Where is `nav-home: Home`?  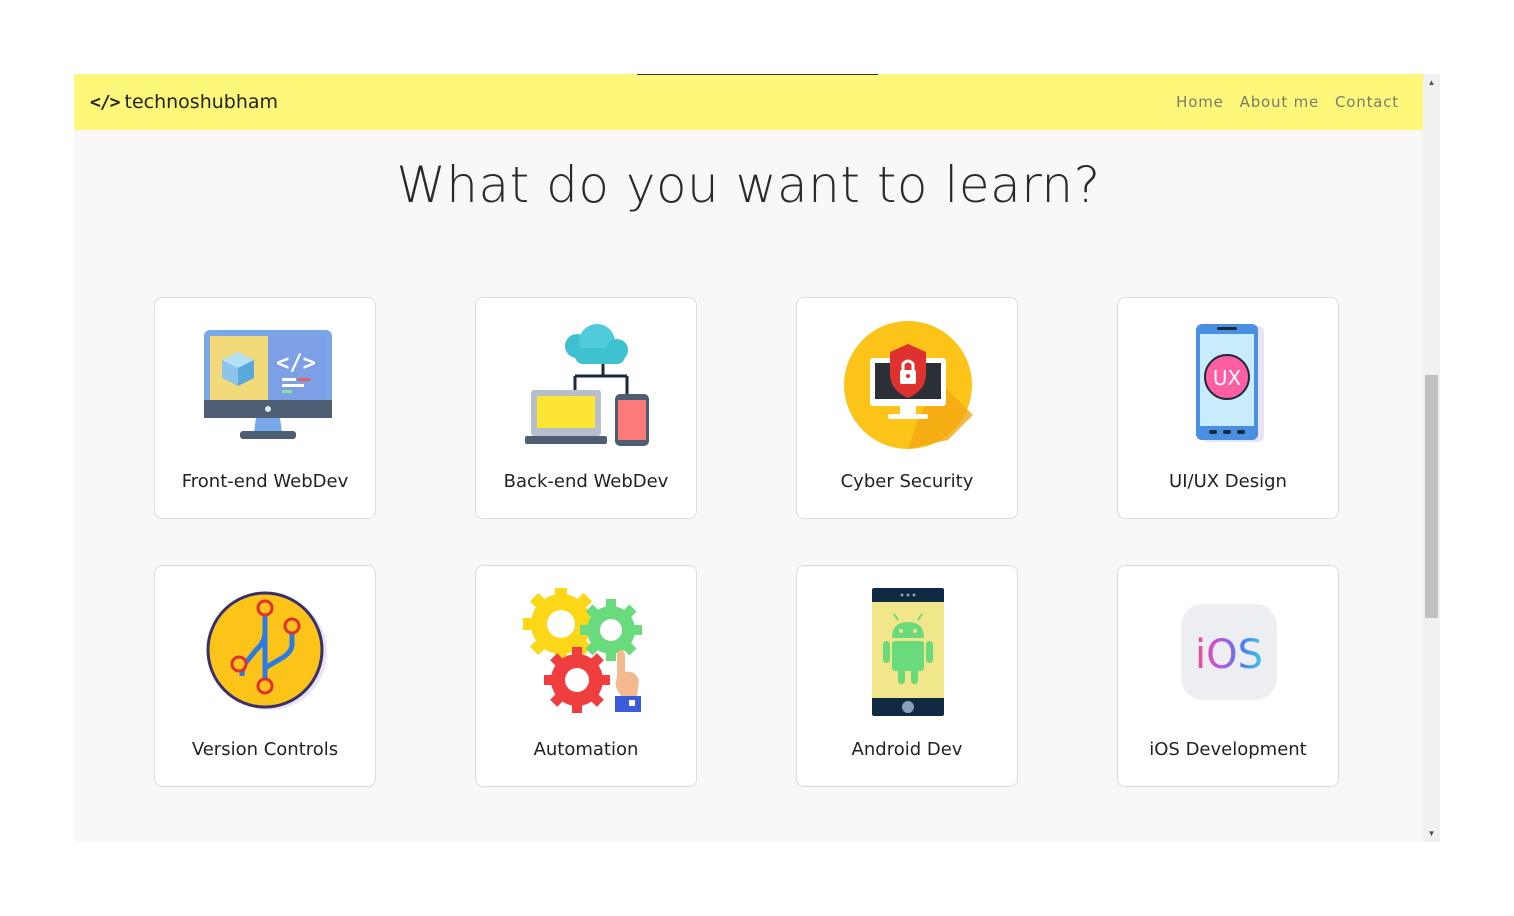 nav-home: Home is located at coordinates (1200, 102).